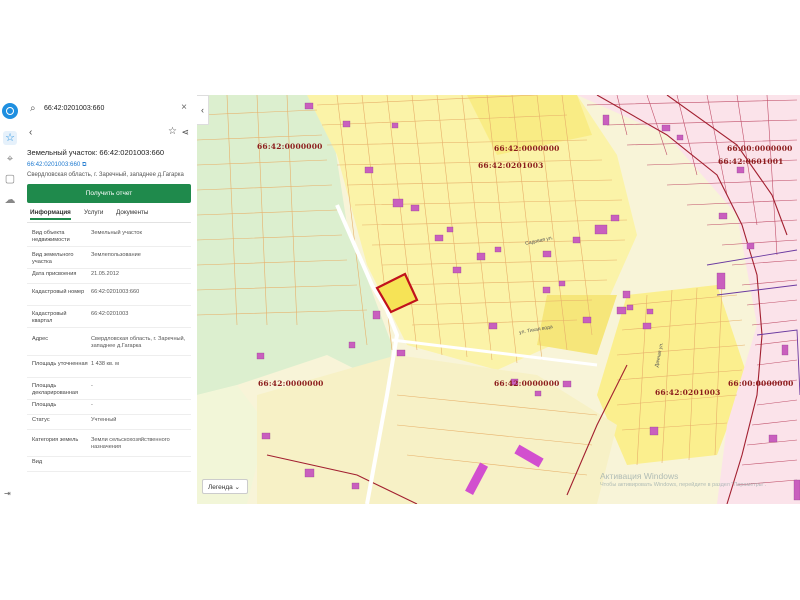 Image resolution: width=800 pixels, height=600 pixels. Describe the element at coordinates (115, 291) in the screenshot. I see `info-row-value: 66:42:0201003:660` at that location.